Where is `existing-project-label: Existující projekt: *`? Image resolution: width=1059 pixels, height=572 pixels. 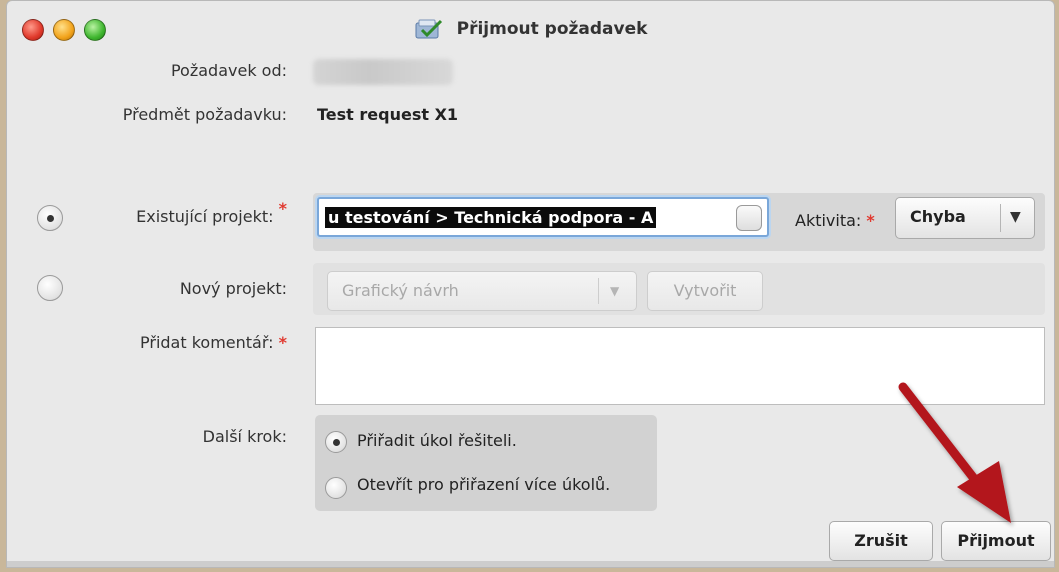
existing-project-label: Existující projekt: * is located at coordinates (172, 212).